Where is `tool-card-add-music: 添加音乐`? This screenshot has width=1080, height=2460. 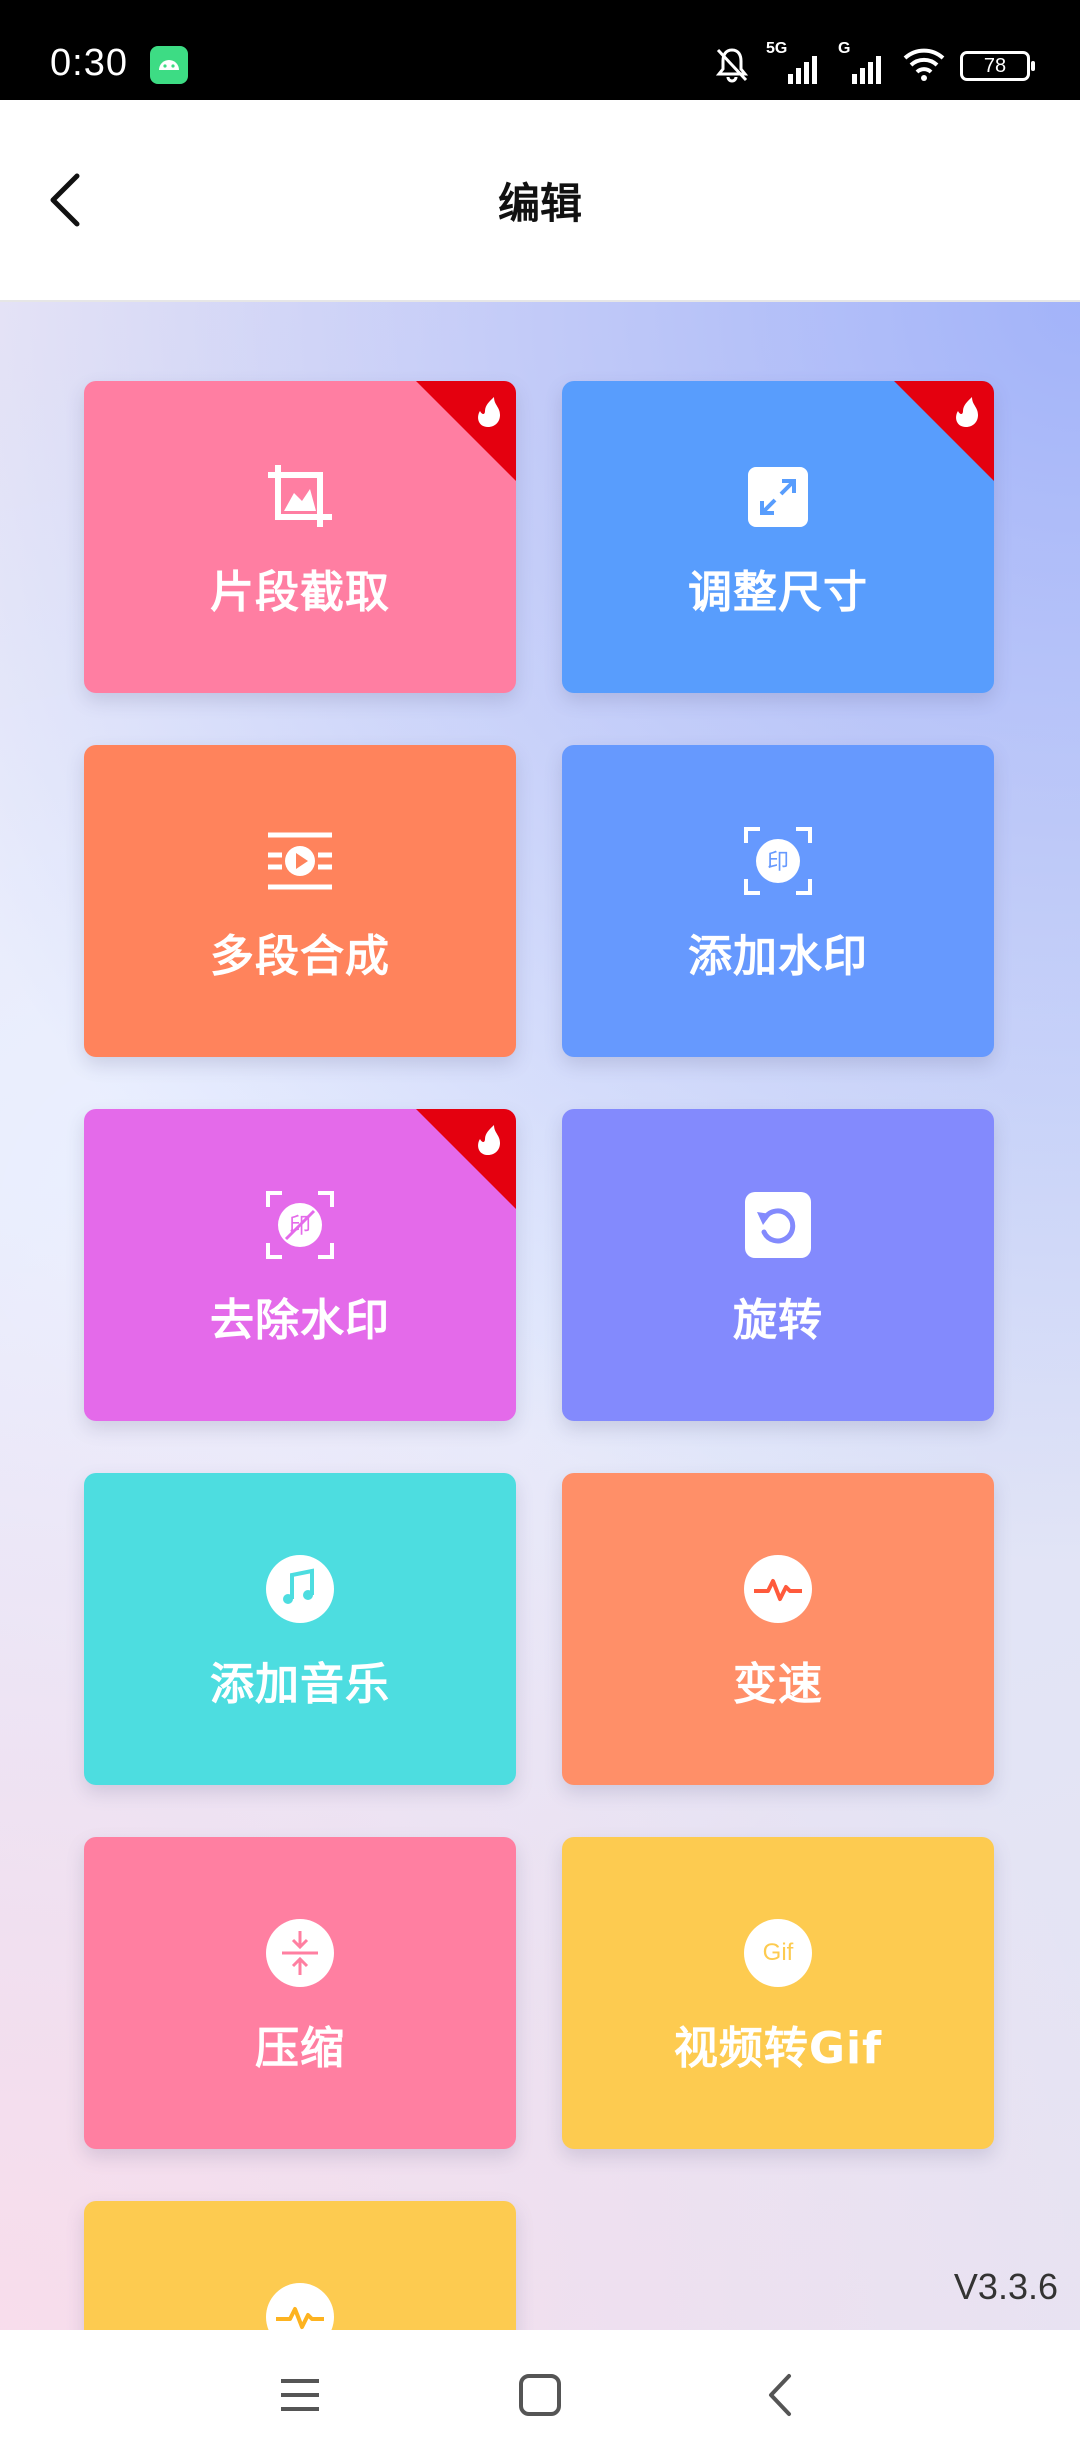
tool-card-add-music: 添加音乐 is located at coordinates (300, 1629).